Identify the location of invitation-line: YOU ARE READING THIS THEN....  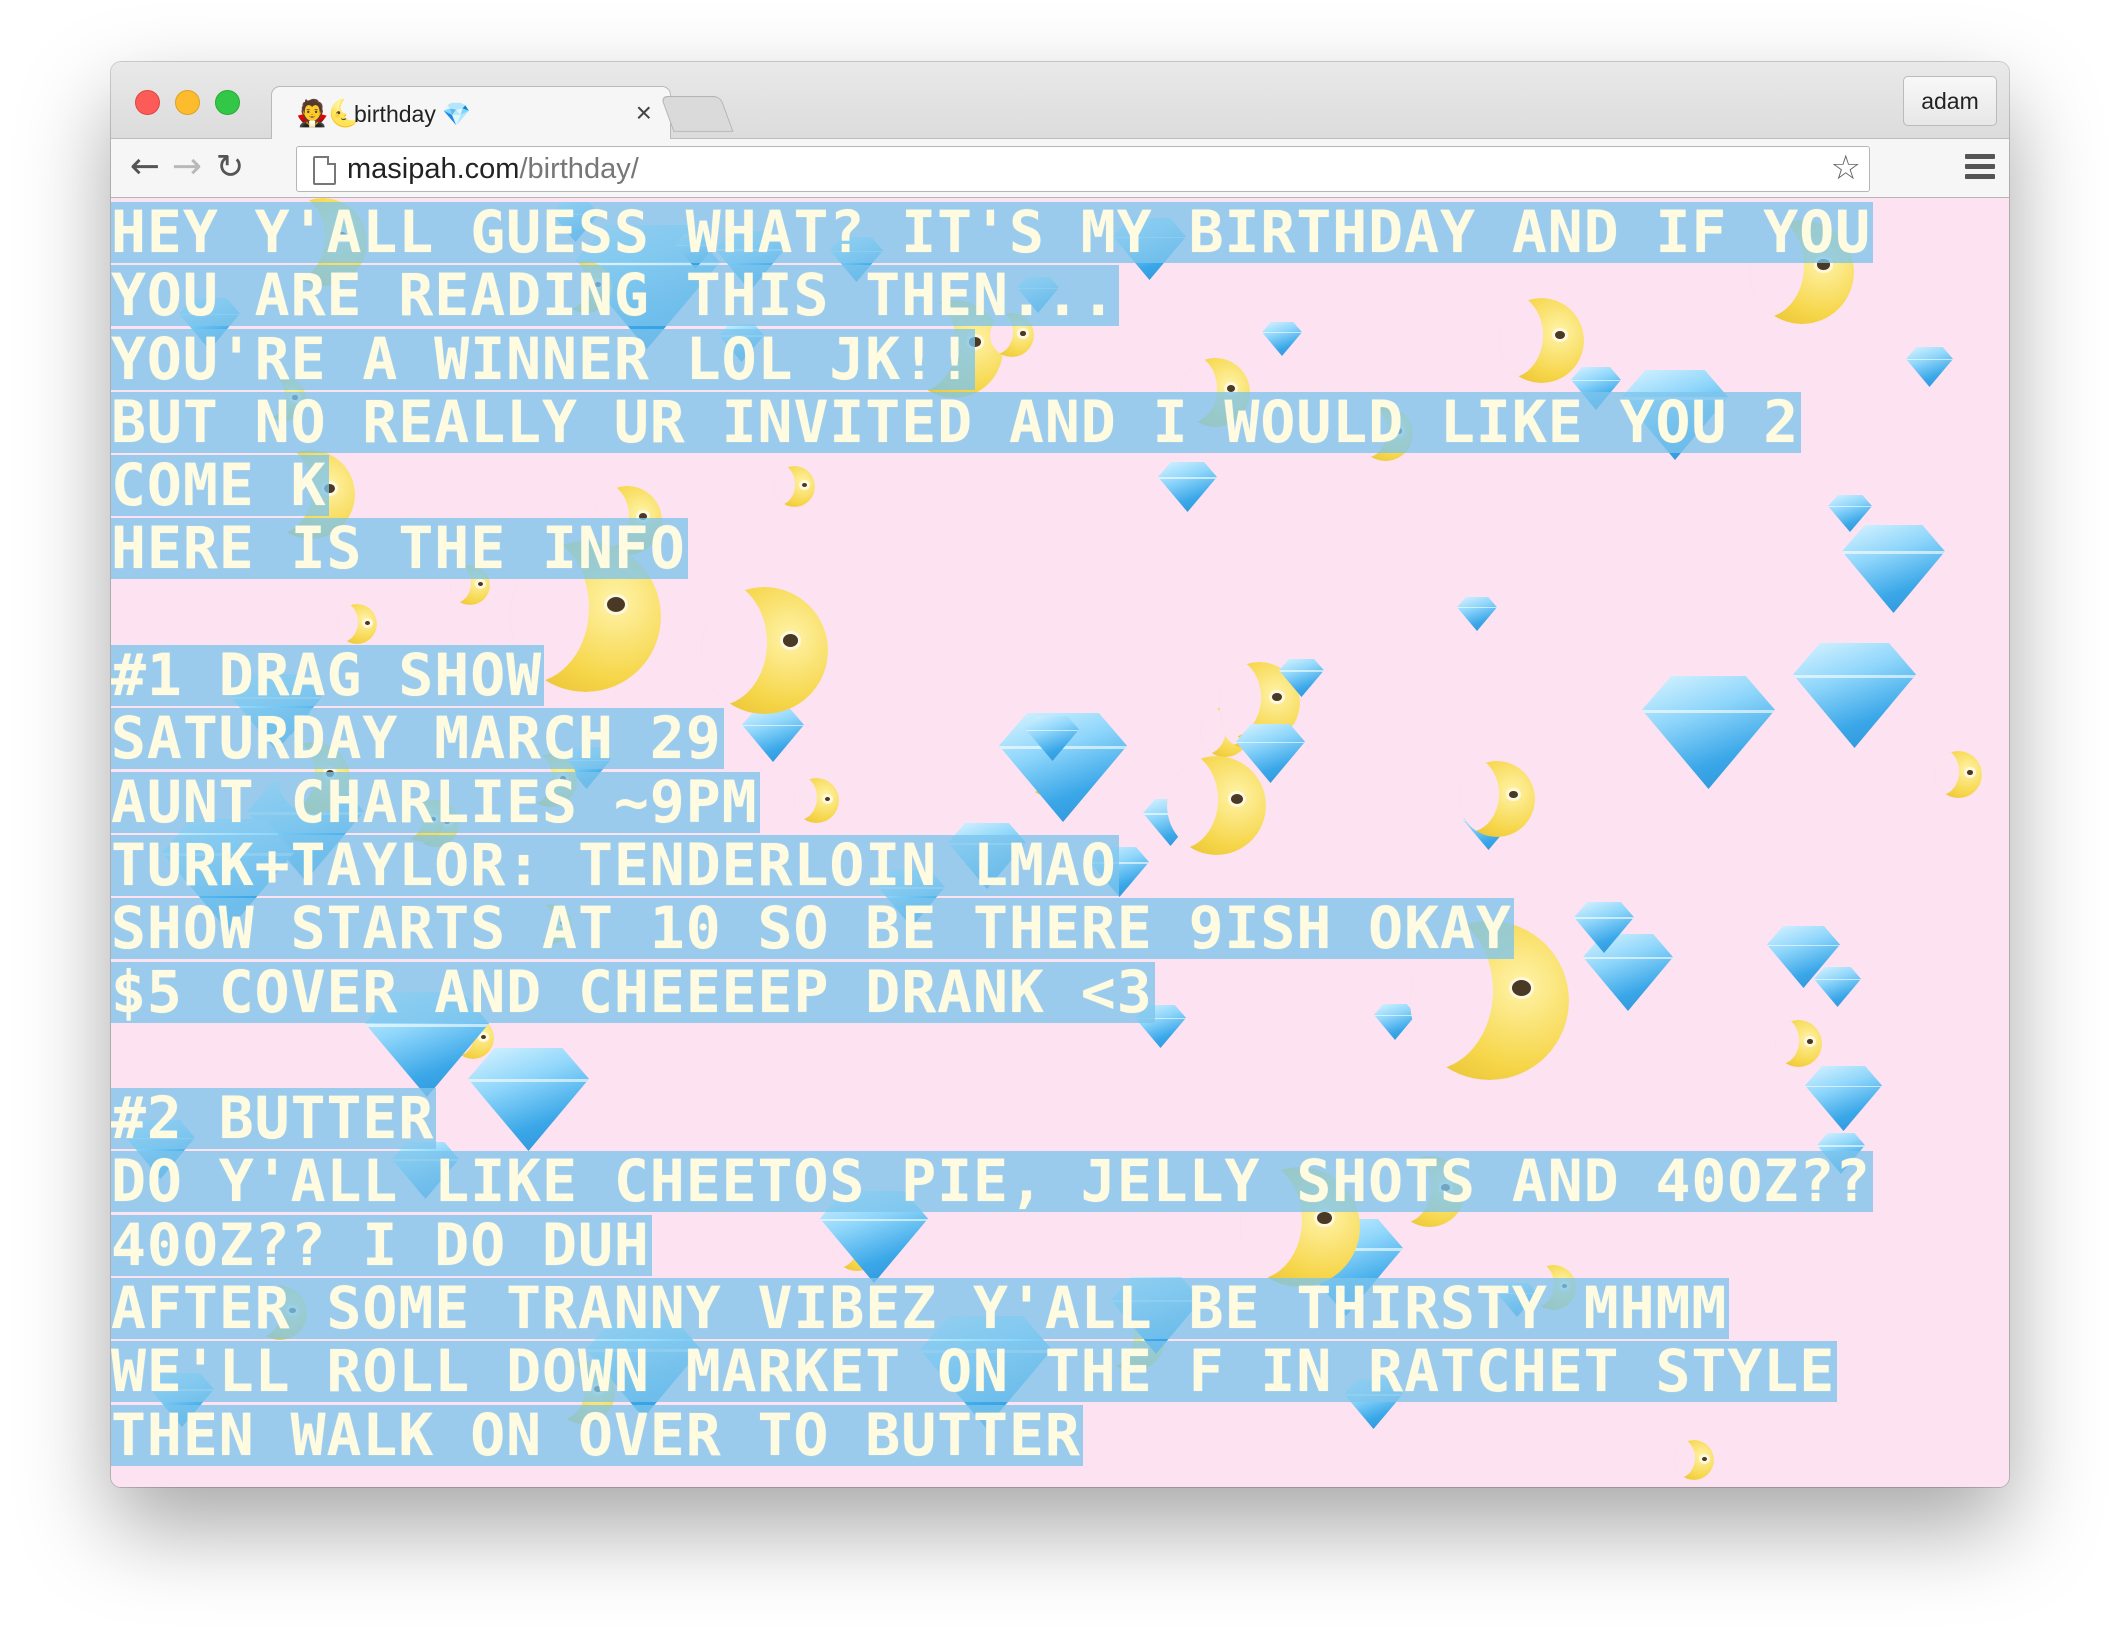
(992, 296).